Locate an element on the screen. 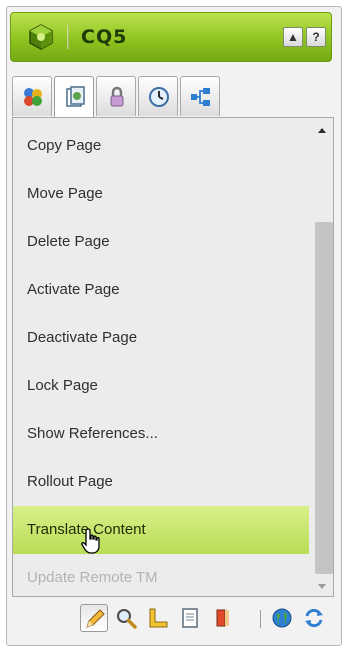 The height and width of the screenshot is (652, 349). edit-mode-button is located at coordinates (94, 618).